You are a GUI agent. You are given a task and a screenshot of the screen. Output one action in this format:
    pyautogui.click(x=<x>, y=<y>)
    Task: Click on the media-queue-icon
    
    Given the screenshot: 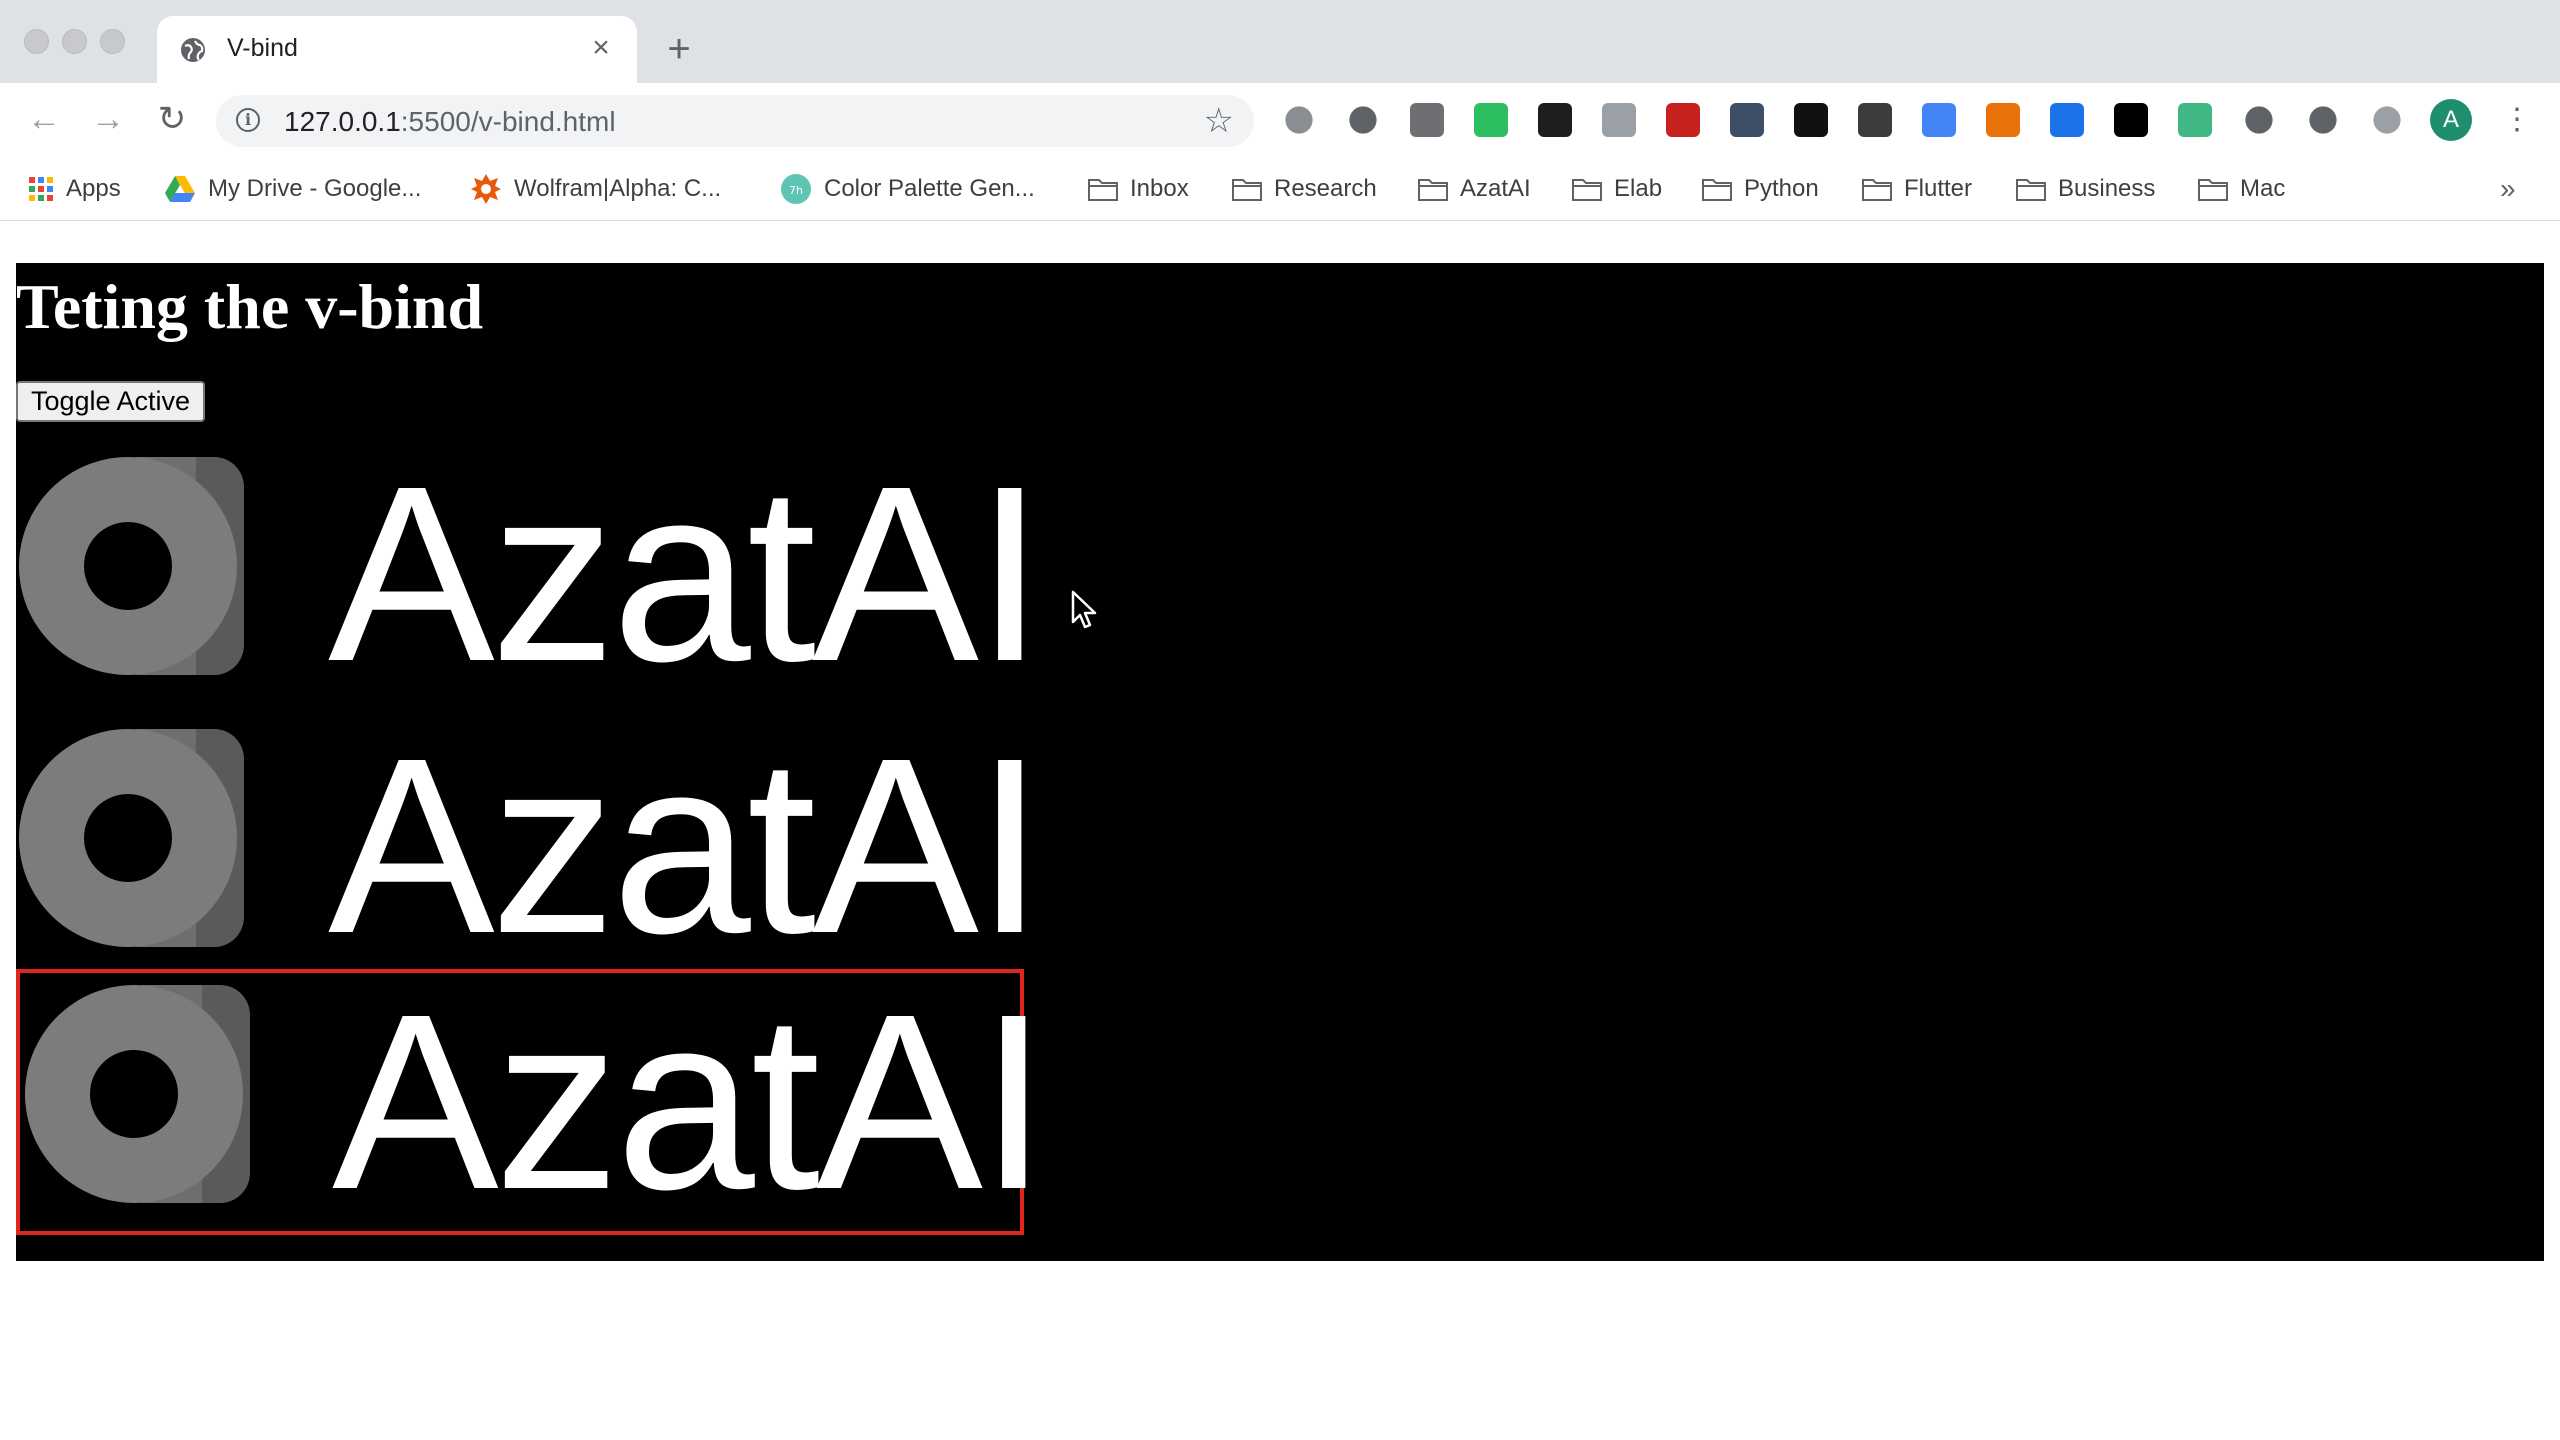 What is the action you would take?
    pyautogui.click(x=2387, y=120)
    